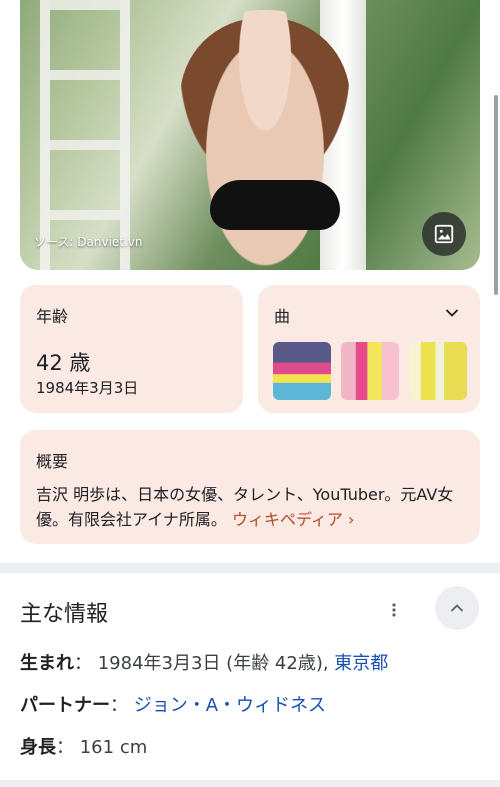 This screenshot has width=500, height=787. I want to click on height-label: 身長, so click(38, 747).